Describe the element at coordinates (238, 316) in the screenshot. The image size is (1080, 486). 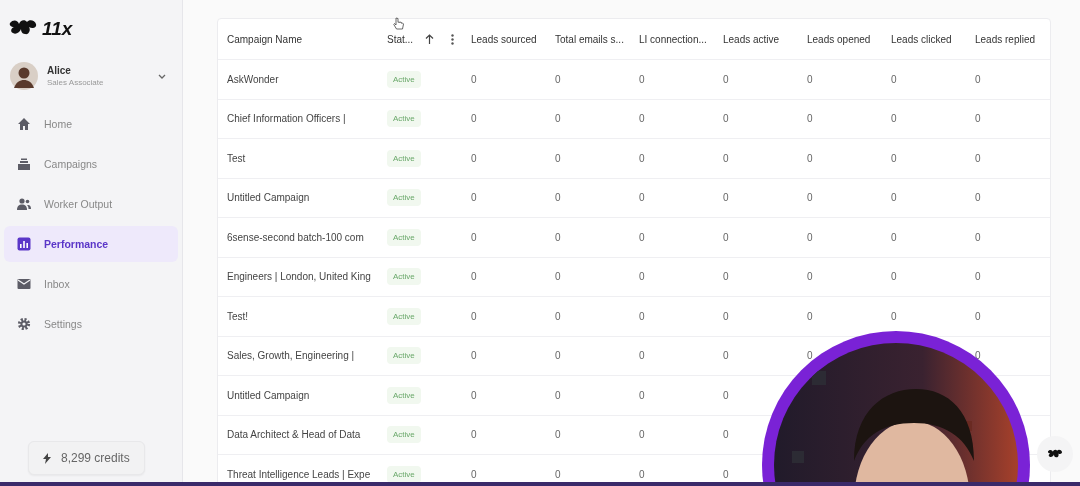
I see `campaign-name: Test!` at that location.